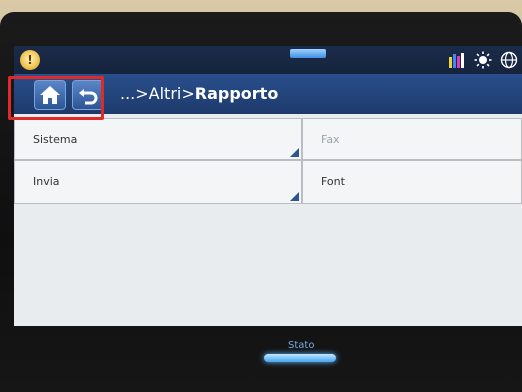 Image resolution: width=522 pixels, height=392 pixels. Describe the element at coordinates (56, 98) in the screenshot. I see `highlight-box` at that location.